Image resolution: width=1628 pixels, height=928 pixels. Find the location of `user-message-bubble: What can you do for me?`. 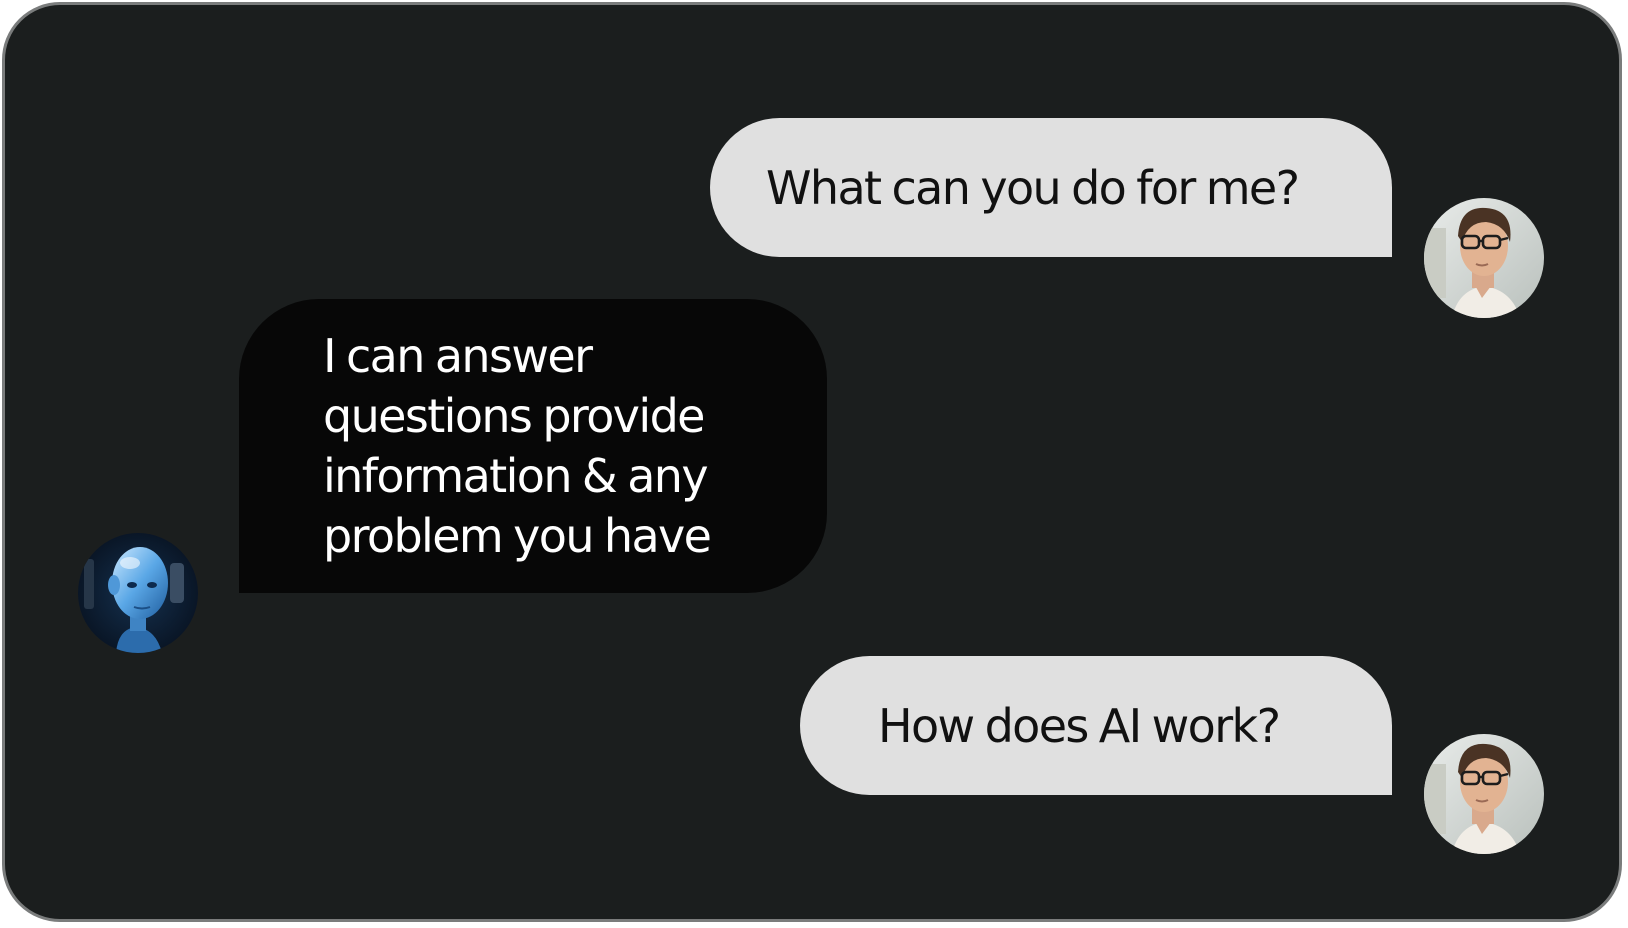

user-message-bubble: What can you do for me? is located at coordinates (1051, 187).